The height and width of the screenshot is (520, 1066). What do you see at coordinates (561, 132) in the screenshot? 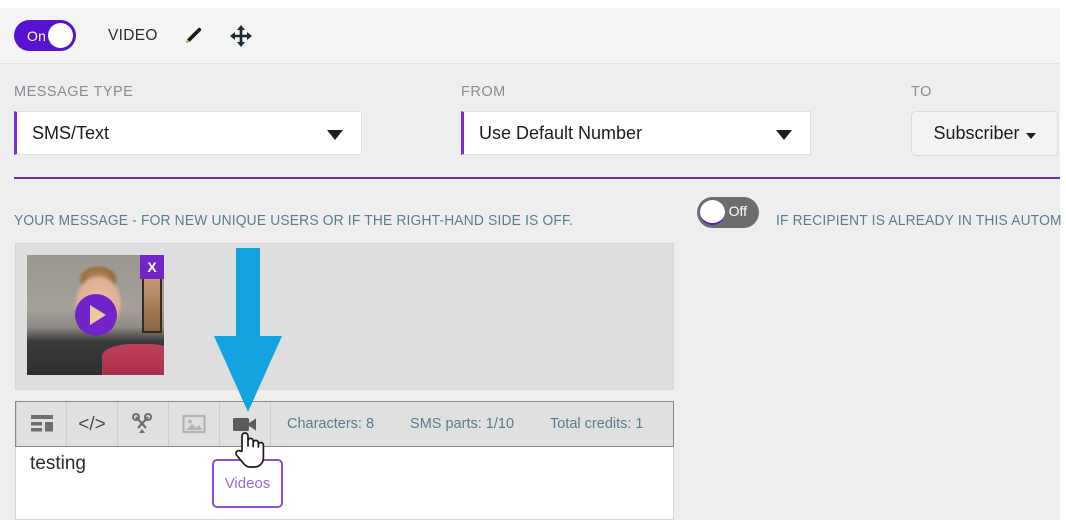
I see `from-value: Use Default Number` at bounding box center [561, 132].